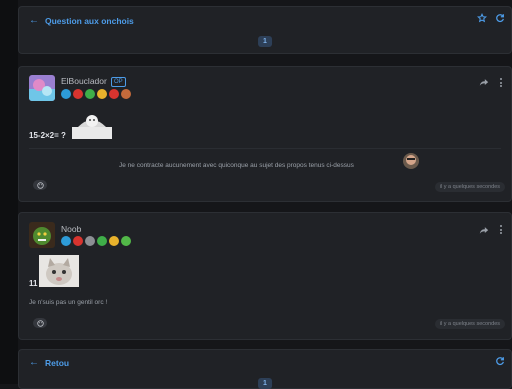 The image size is (512, 389). I want to click on star-icon, so click(482, 18).